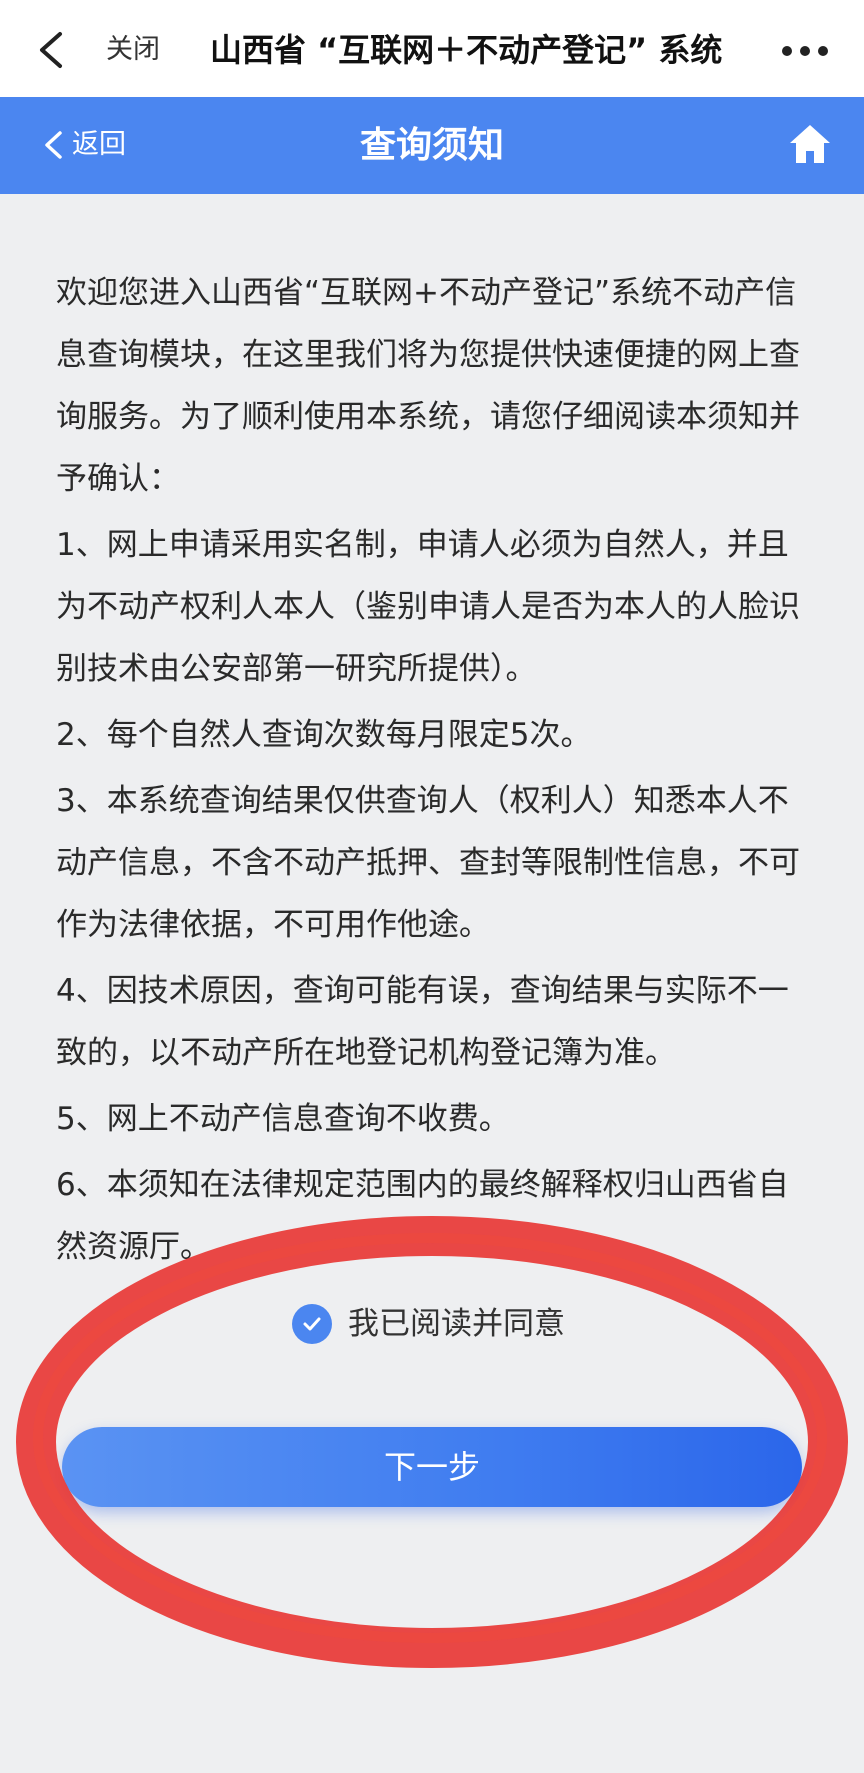  I want to click on next-step-button: 下一步, so click(432, 1467).